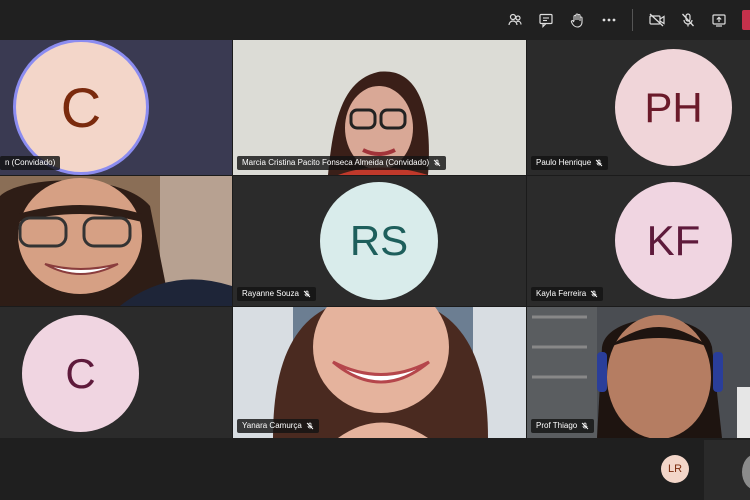  I want to click on participant-tile-1: C n (Convidado), so click(116, 107).